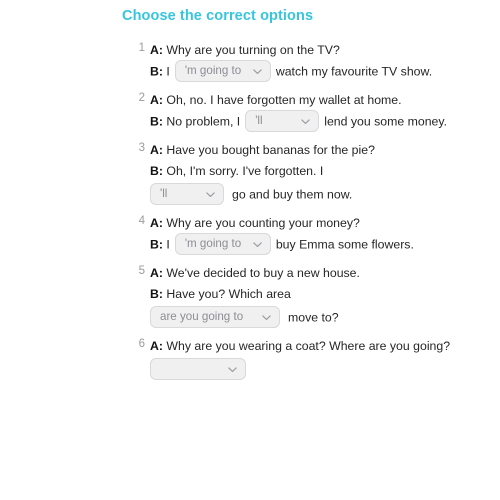 The width and height of the screenshot is (500, 500). Describe the element at coordinates (263, 273) in the screenshot. I see `sentence-text: We've decided to buy a new house.` at that location.